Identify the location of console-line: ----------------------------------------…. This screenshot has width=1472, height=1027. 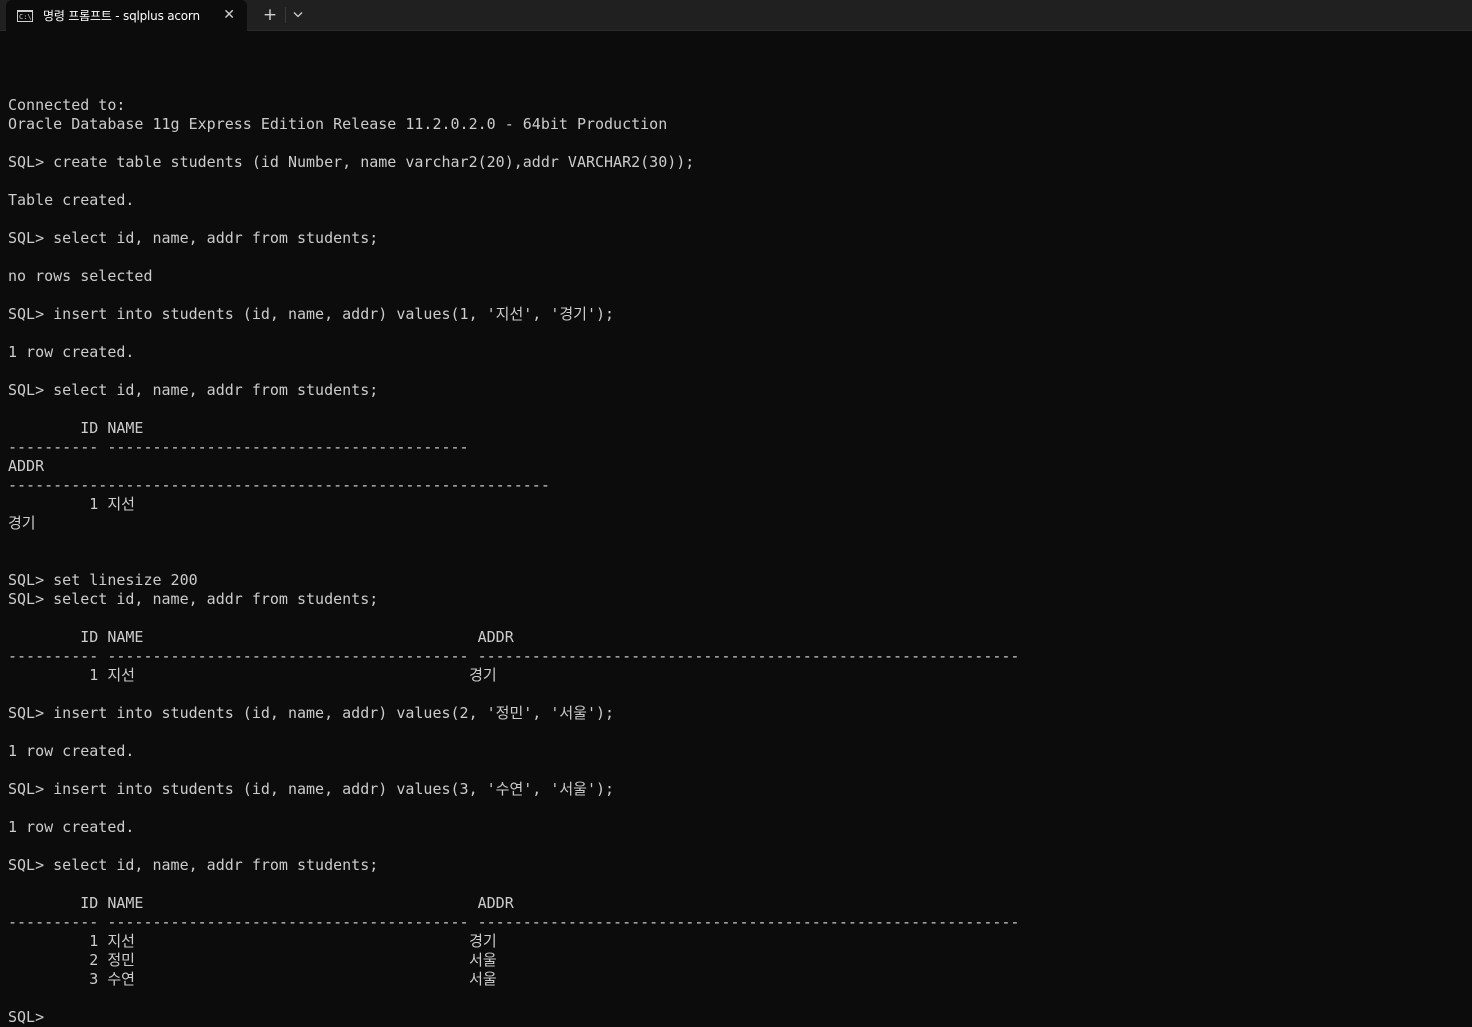
(279, 485).